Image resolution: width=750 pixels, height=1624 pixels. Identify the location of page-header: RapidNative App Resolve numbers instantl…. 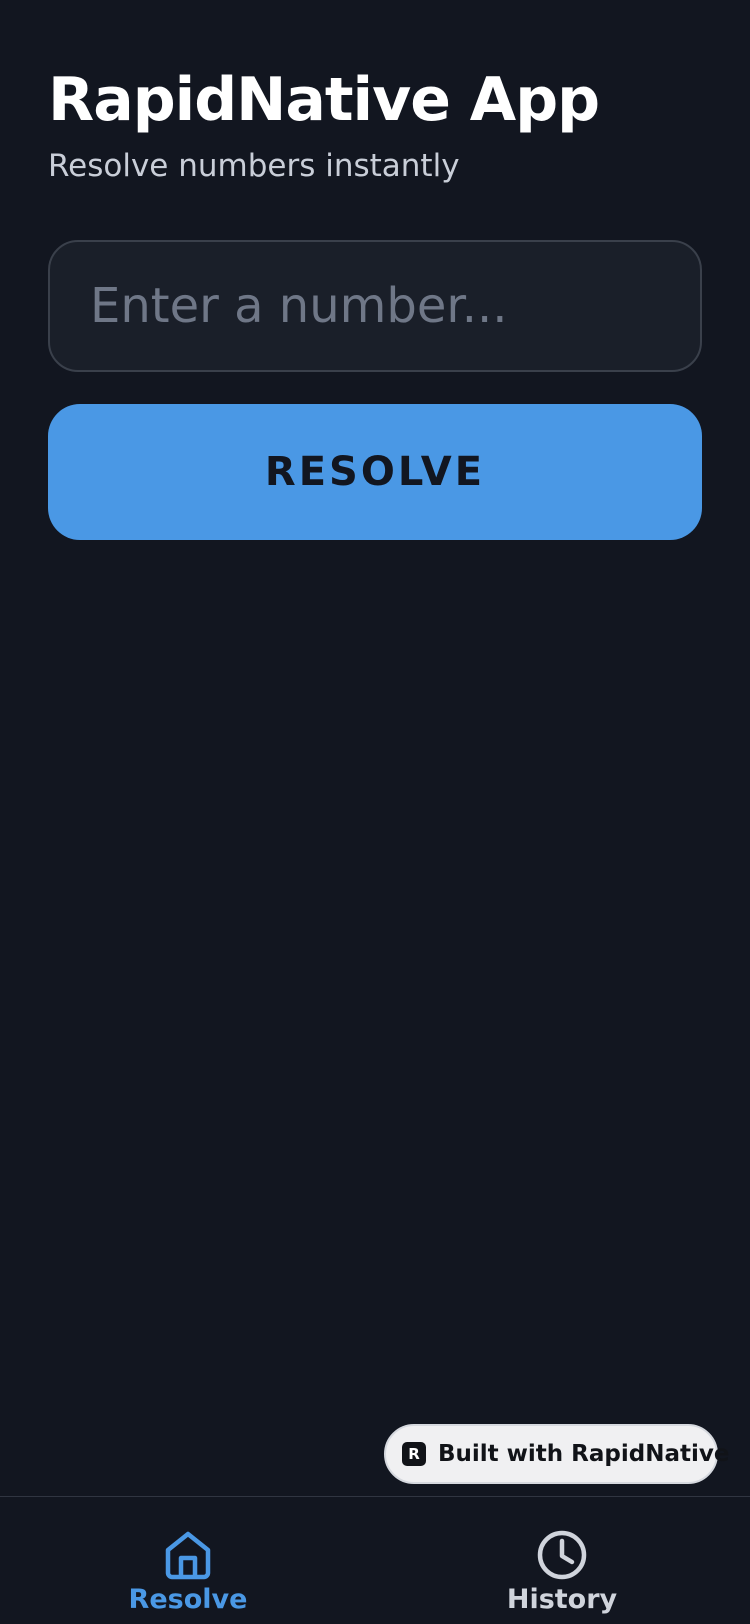
(375, 124).